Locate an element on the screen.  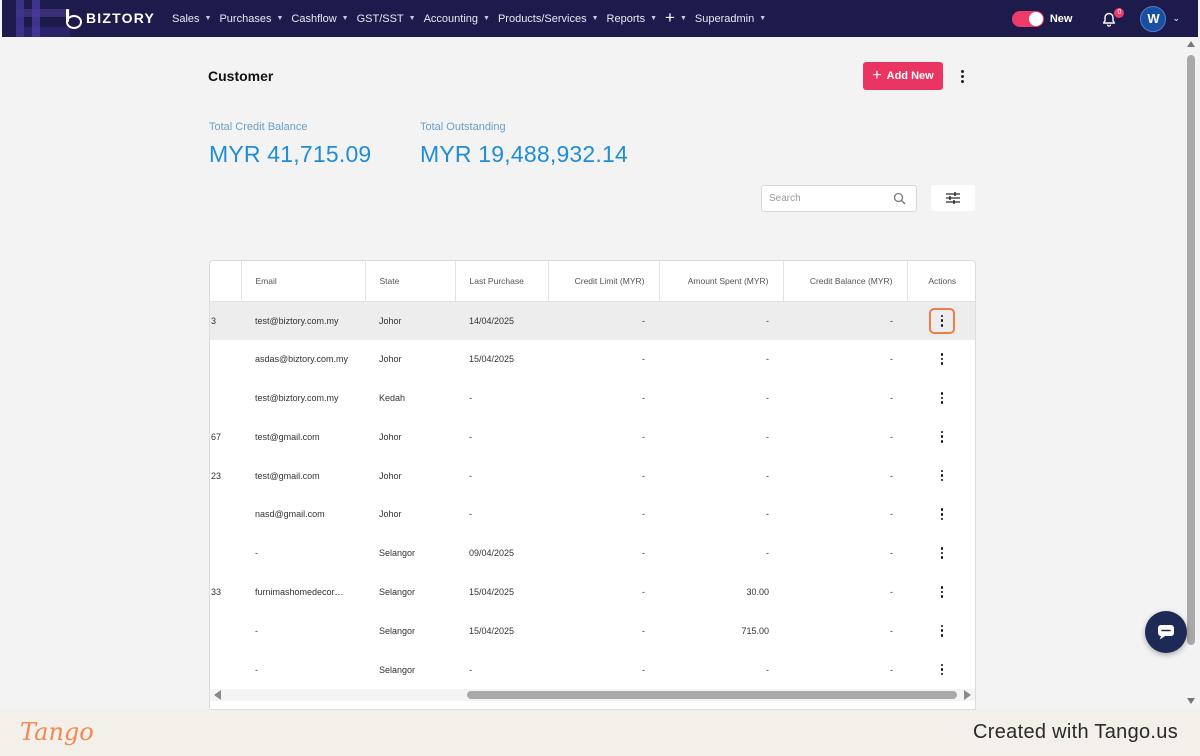
table-row: - Selangor 09/04/2025 - - - is located at coordinates (592, 553).